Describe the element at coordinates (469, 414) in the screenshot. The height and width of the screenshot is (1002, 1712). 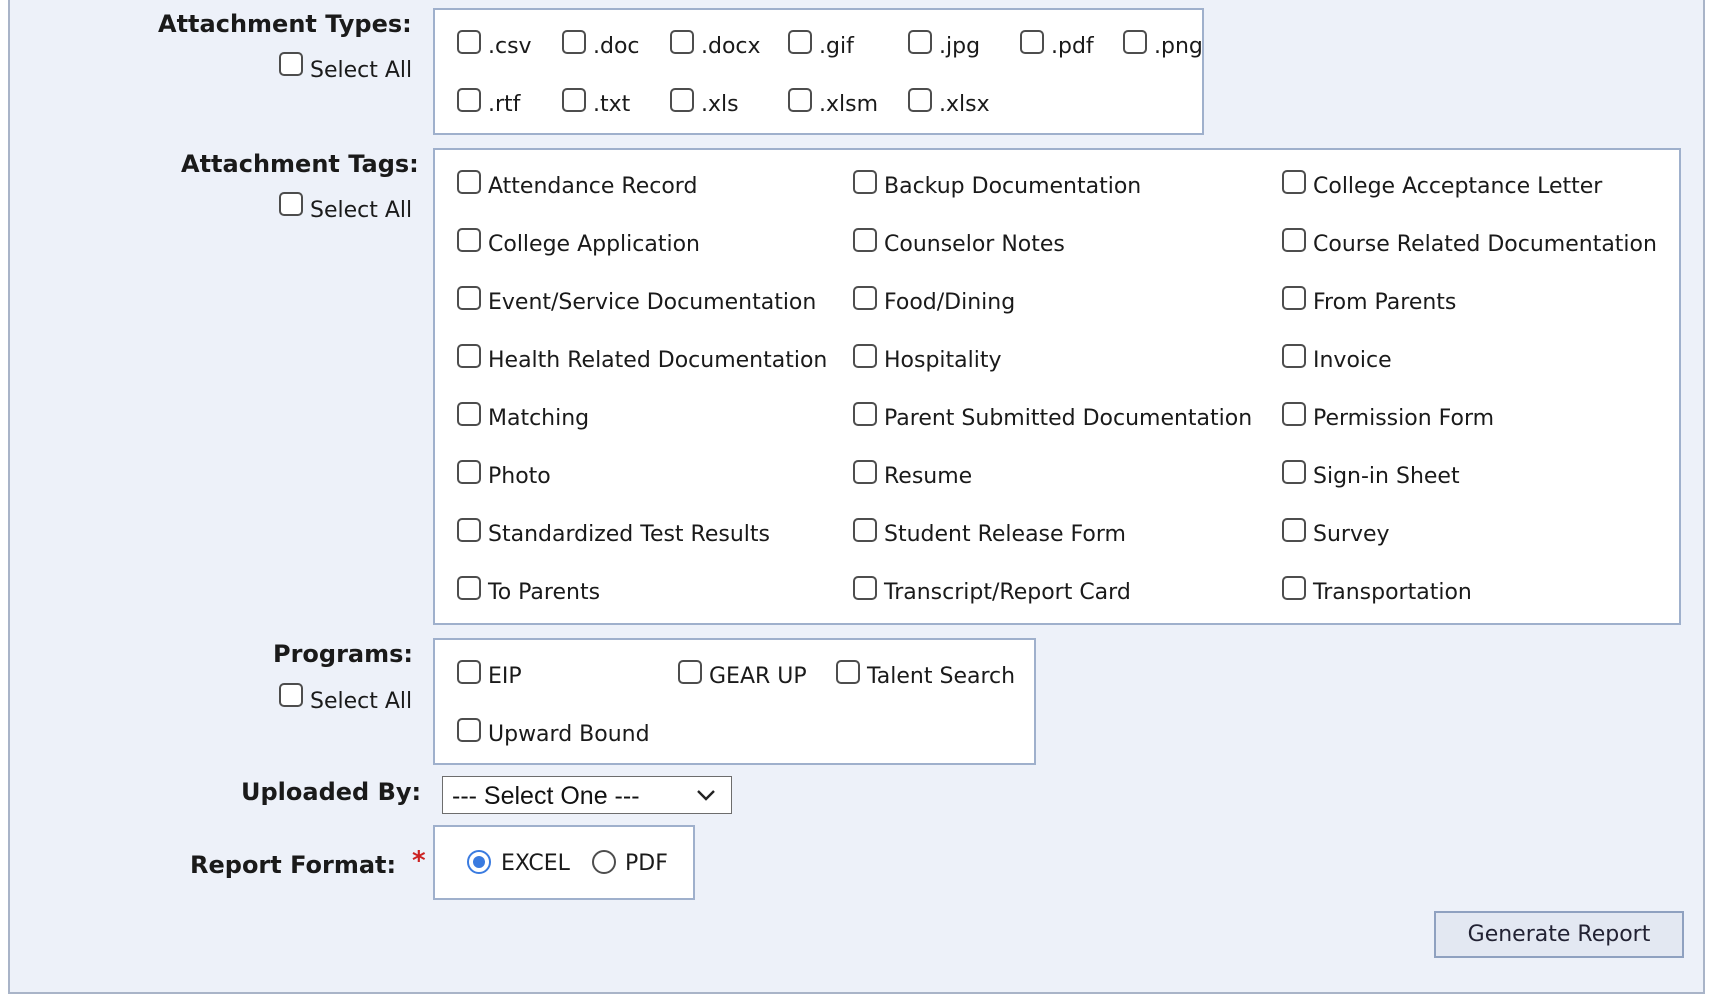
I see `tag-matching-checkbox` at that location.